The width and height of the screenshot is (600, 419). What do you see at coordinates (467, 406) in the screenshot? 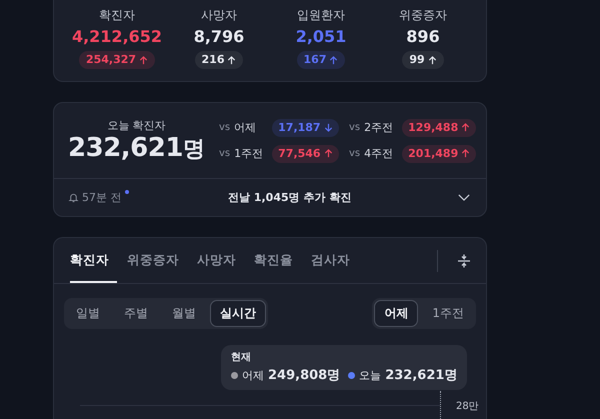
I see `axis-tick-label: 28만` at bounding box center [467, 406].